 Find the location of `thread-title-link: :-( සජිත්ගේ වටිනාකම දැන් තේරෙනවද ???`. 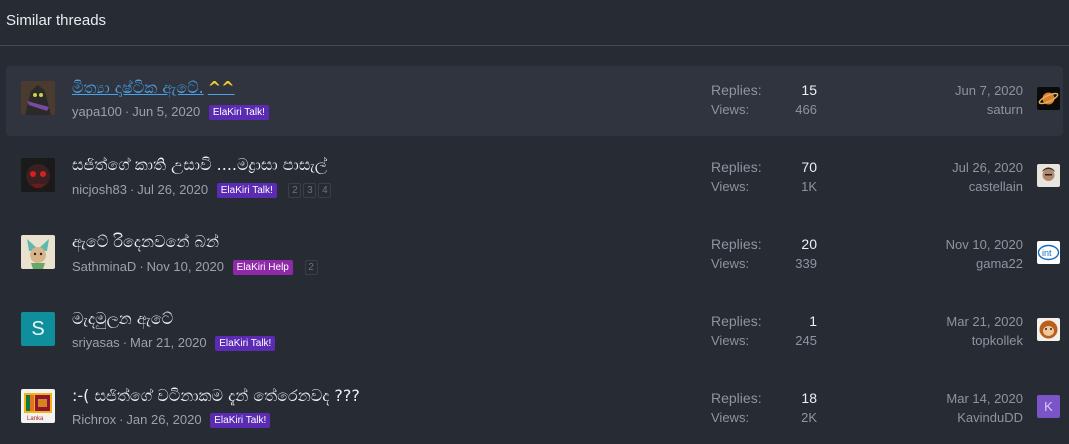

thread-title-link: :-( සජිත්ගේ වටිනාකම දැන් තේරෙනවද ??? is located at coordinates (216, 396).